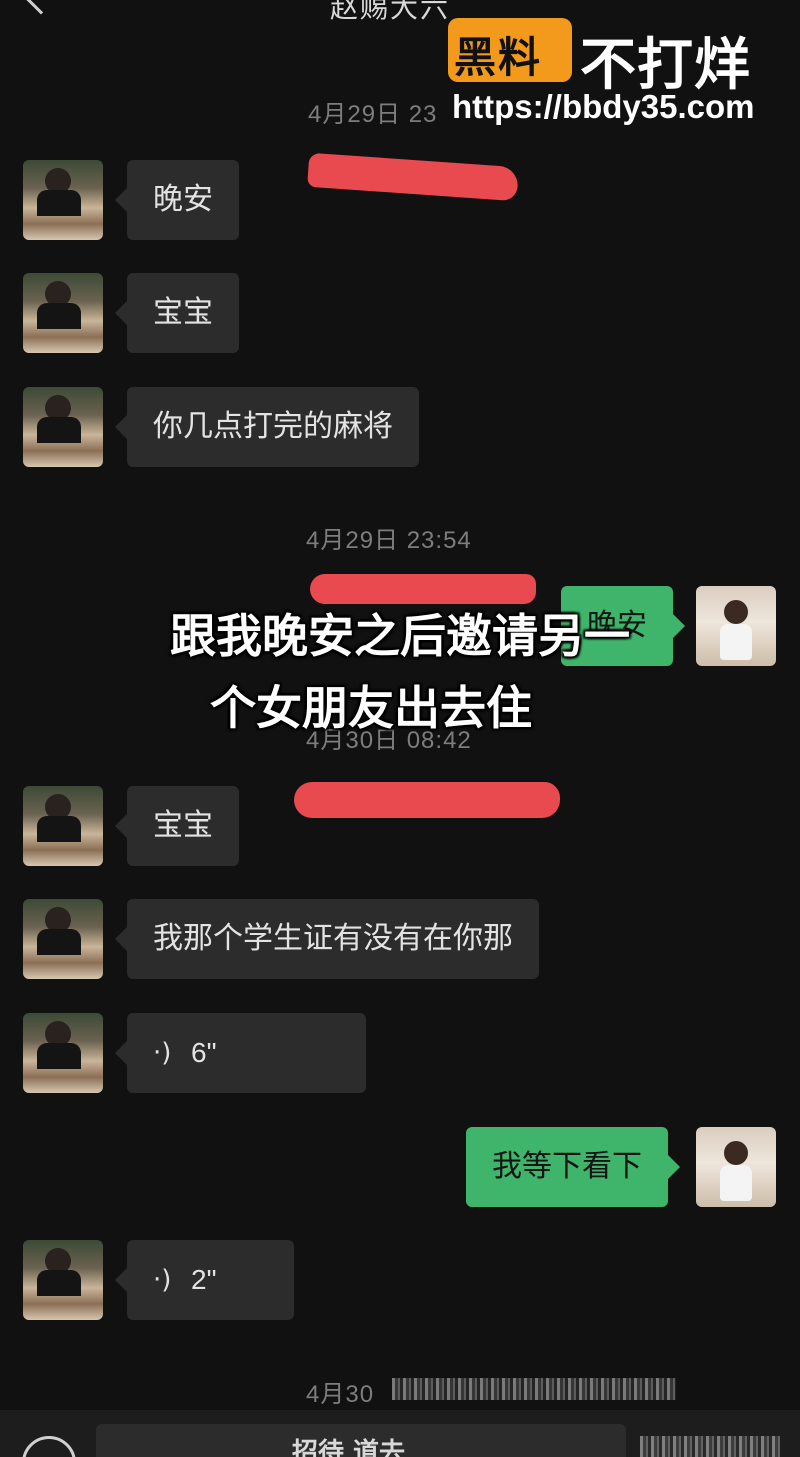 This screenshot has height=1457, width=800. What do you see at coordinates (177, 200) in the screenshot?
I see `incoming-message: 晚安` at bounding box center [177, 200].